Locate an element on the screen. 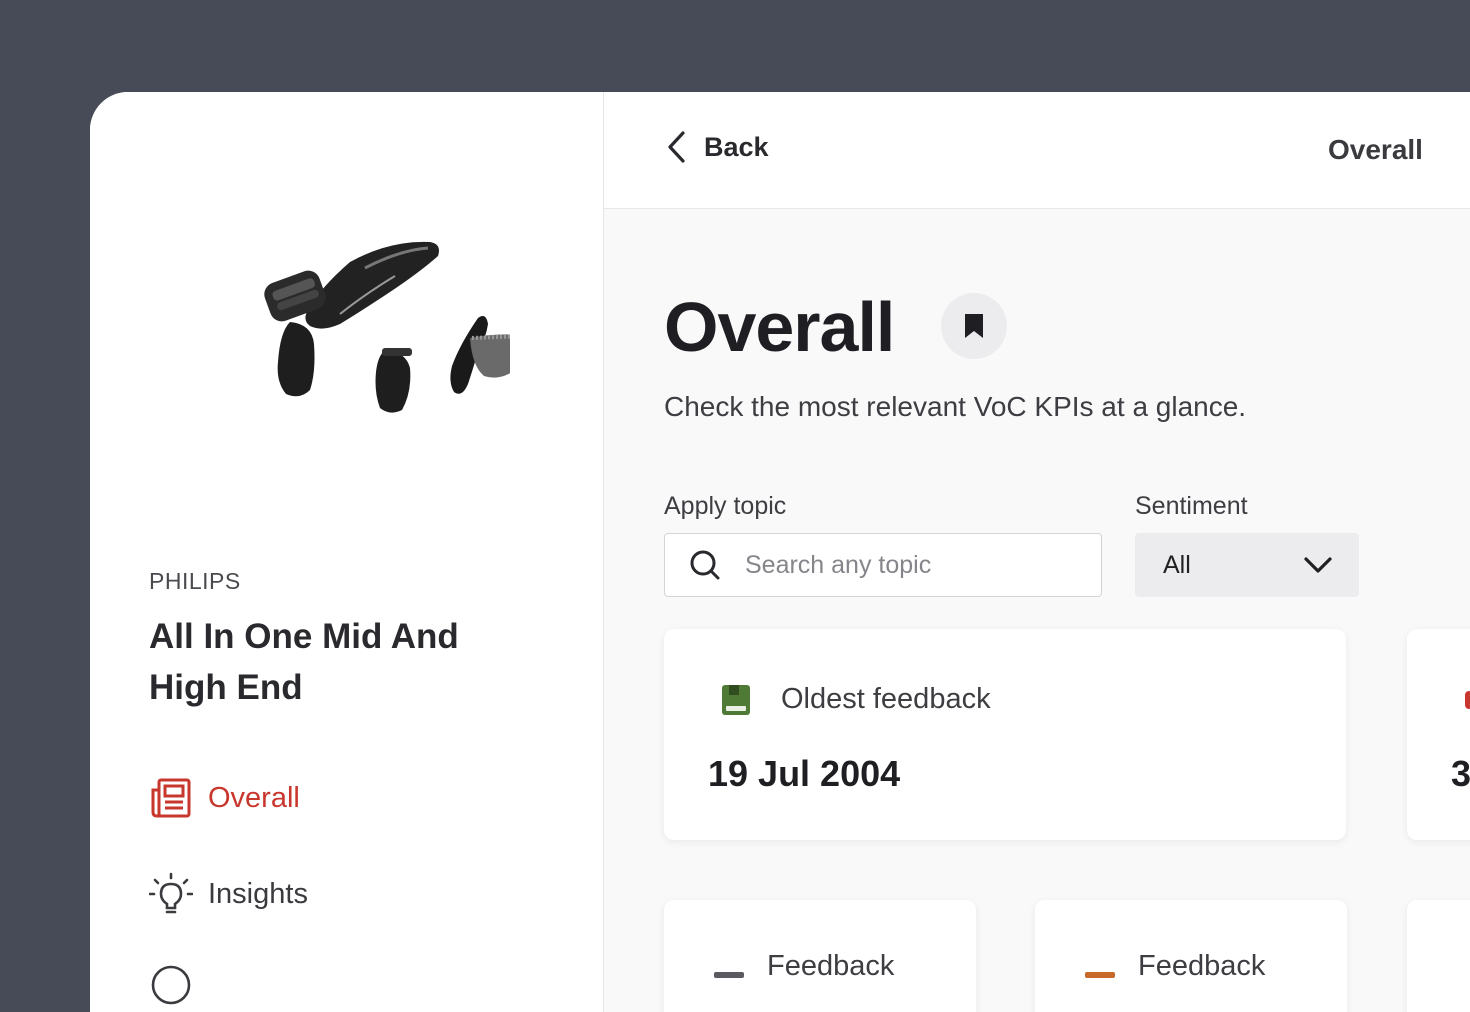 The height and width of the screenshot is (1012, 1470). book-icon is located at coordinates (736, 700).